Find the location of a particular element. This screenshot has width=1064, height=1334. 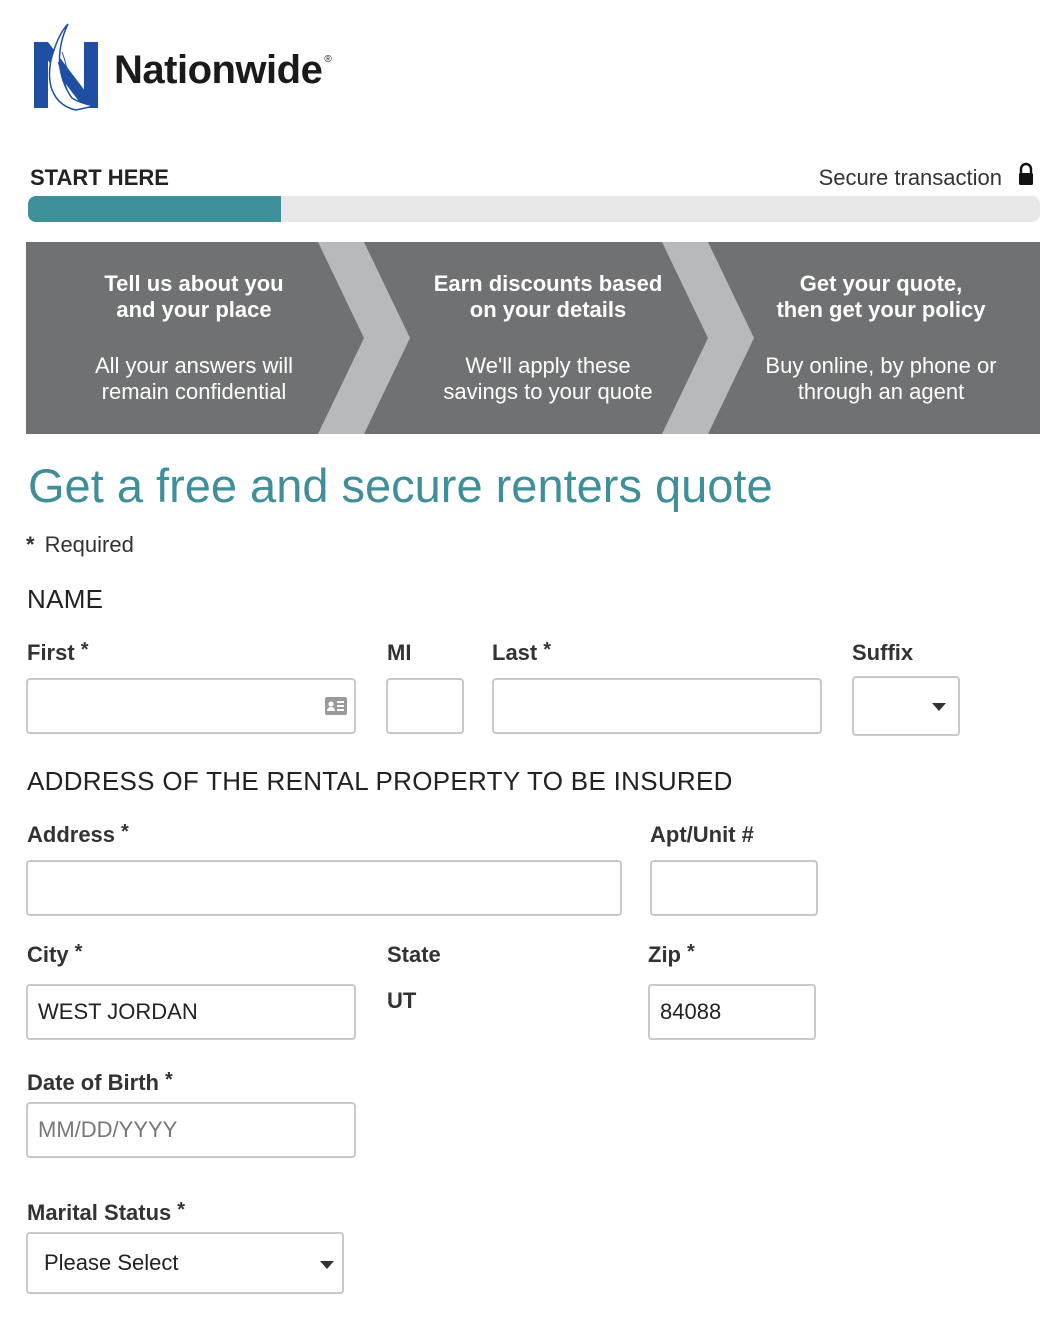

suffix-select is located at coordinates (906, 706).